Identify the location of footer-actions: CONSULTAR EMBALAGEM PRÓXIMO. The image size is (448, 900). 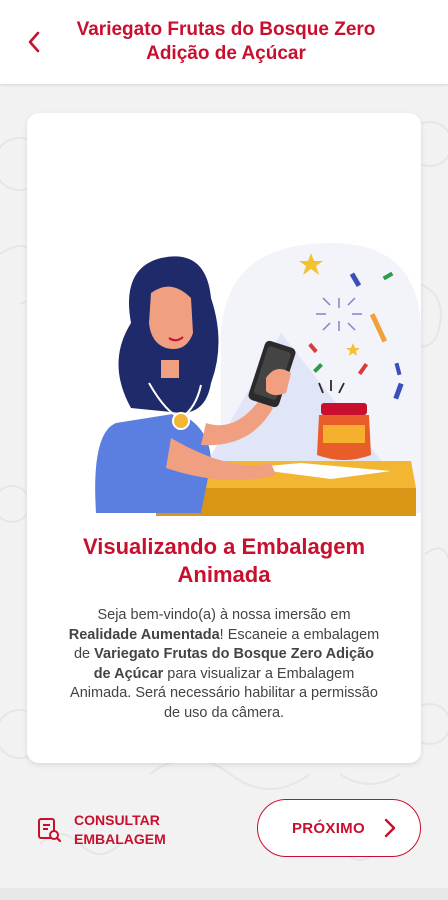
(224, 830).